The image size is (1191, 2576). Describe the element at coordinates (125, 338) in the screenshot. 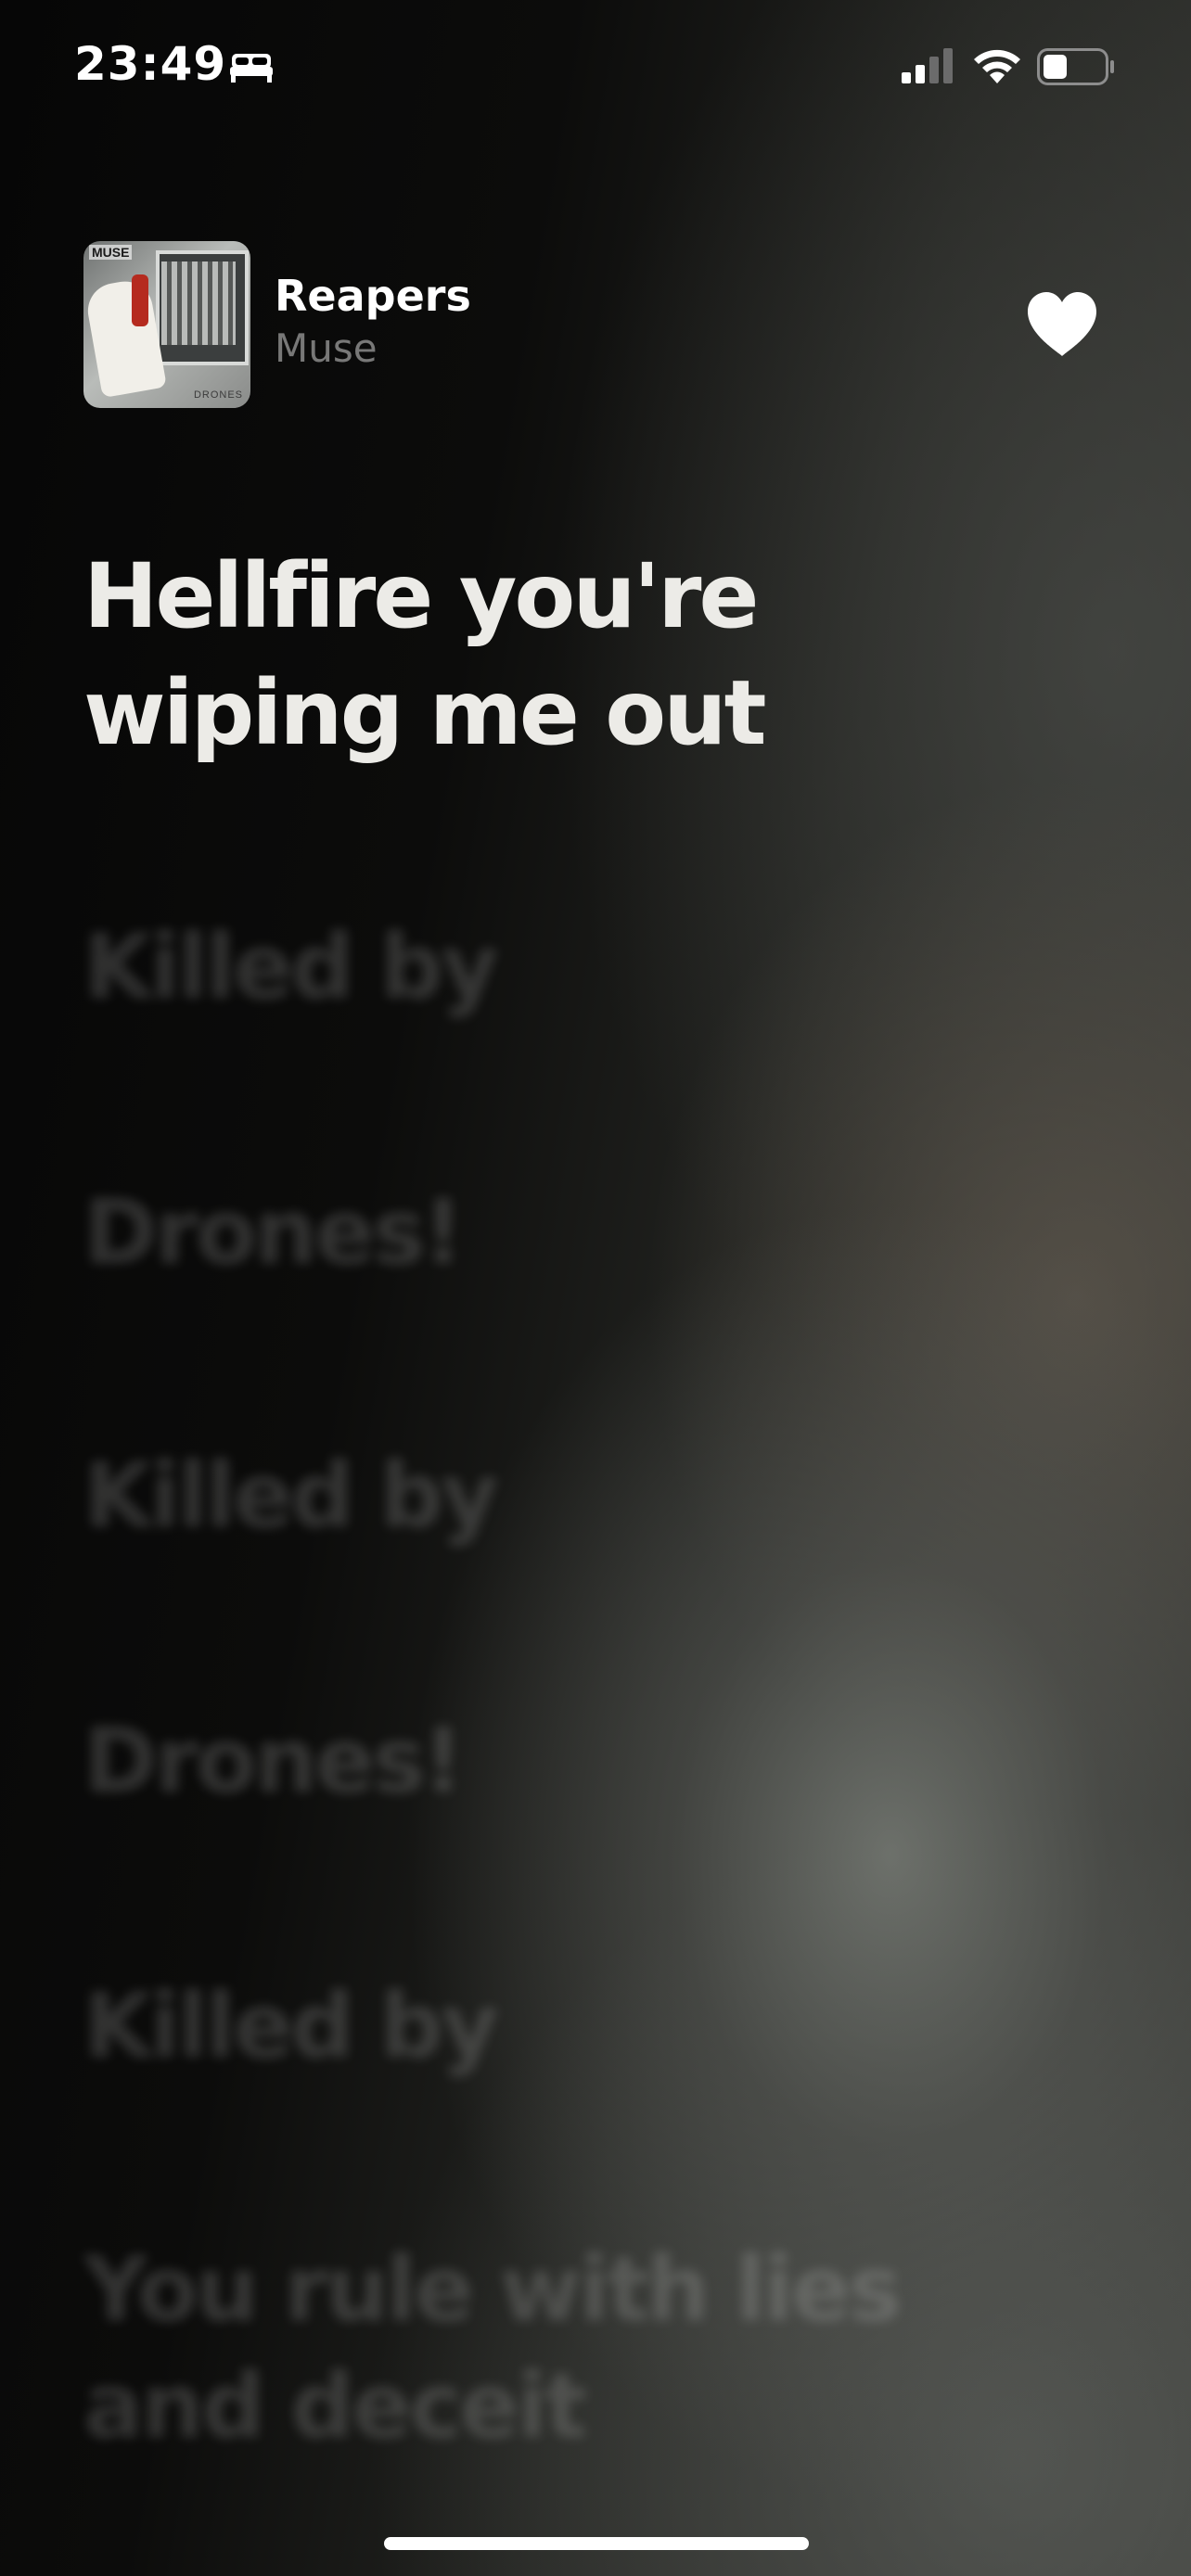

I see `artwork-hand` at that location.